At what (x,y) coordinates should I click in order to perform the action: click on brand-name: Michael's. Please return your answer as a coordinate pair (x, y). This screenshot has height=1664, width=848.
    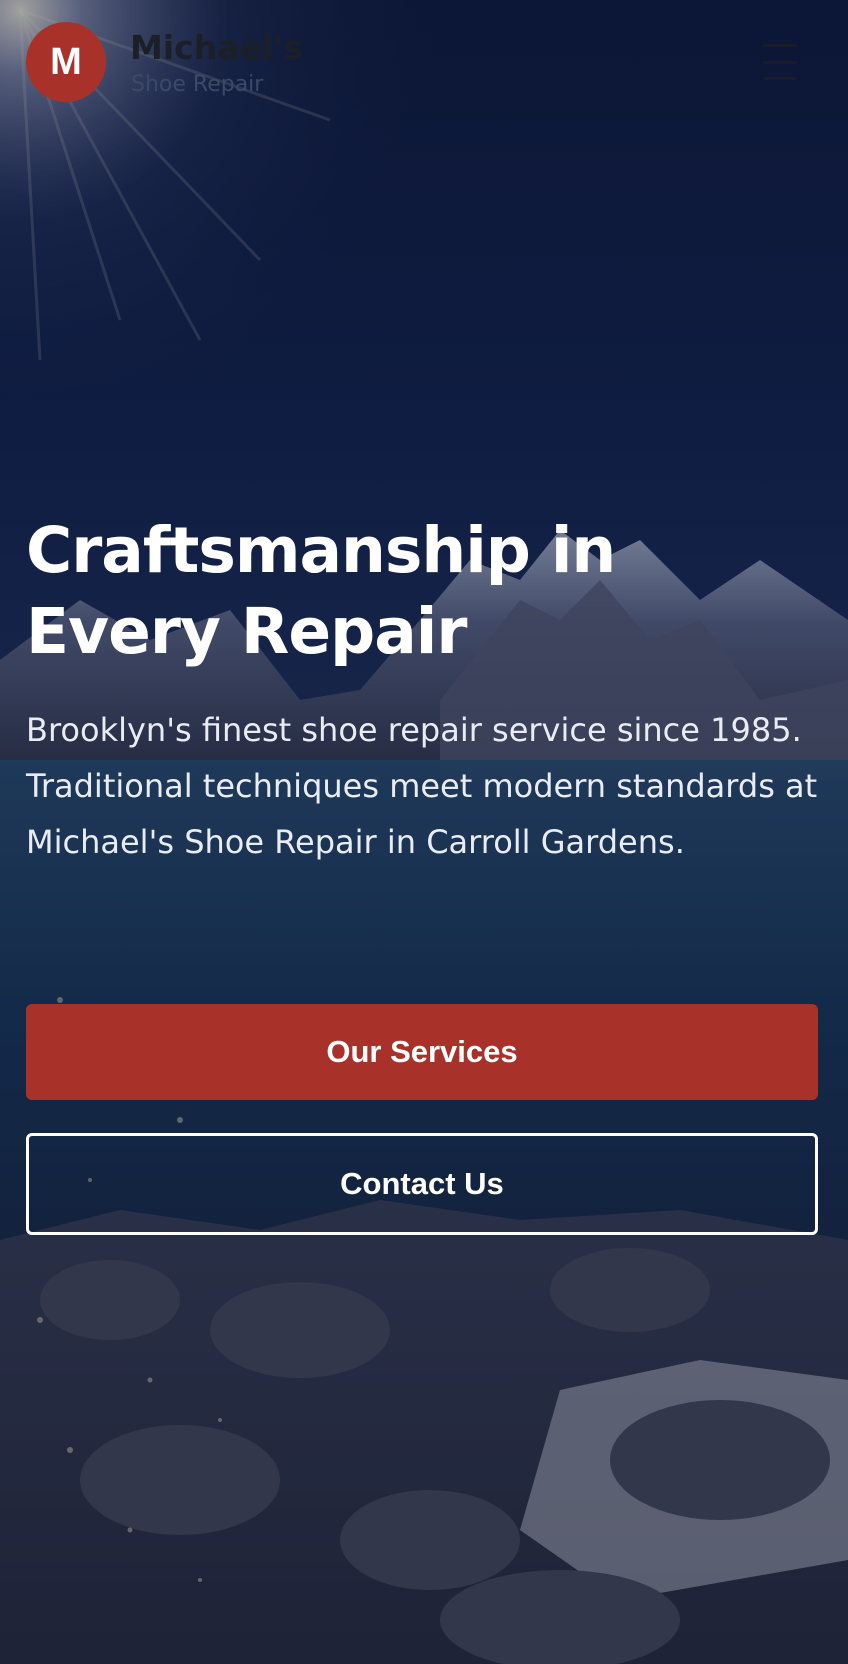
    Looking at the image, I should click on (216, 47).